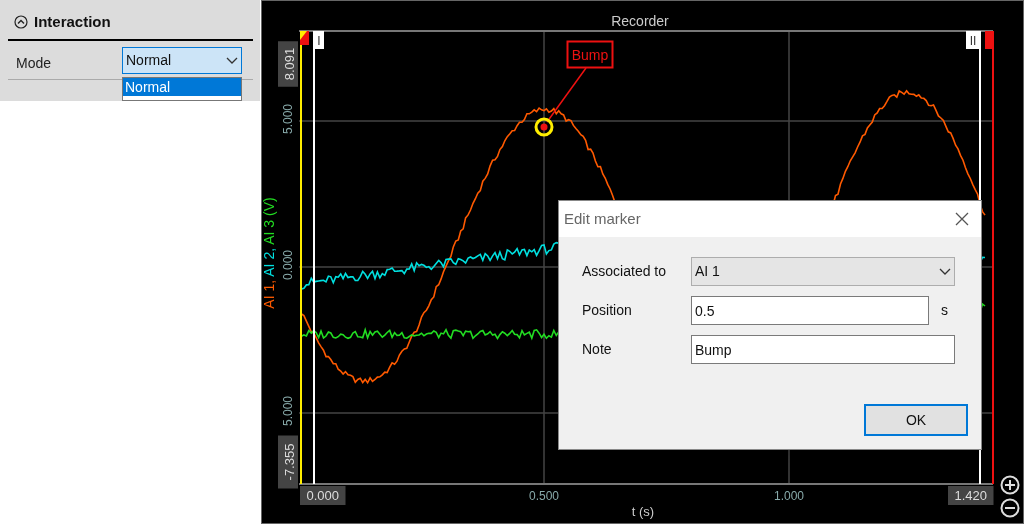 The width and height of the screenshot is (1024, 524). Describe the element at coordinates (1010, 485) in the screenshot. I see `zoom-in-icon` at that location.